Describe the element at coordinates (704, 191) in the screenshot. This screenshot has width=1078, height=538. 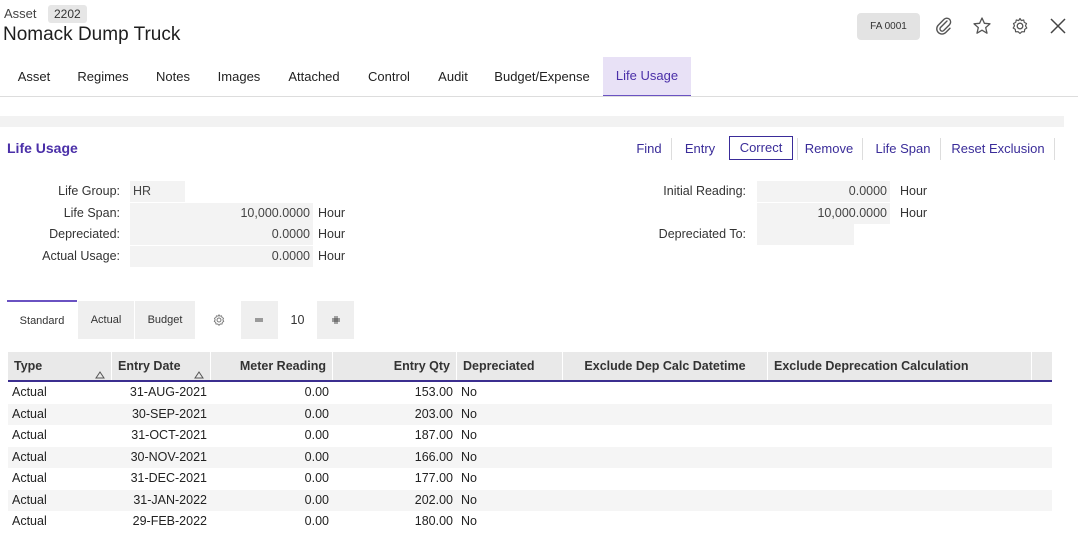
I see `initial-reading-label: Initial Reading:` at that location.